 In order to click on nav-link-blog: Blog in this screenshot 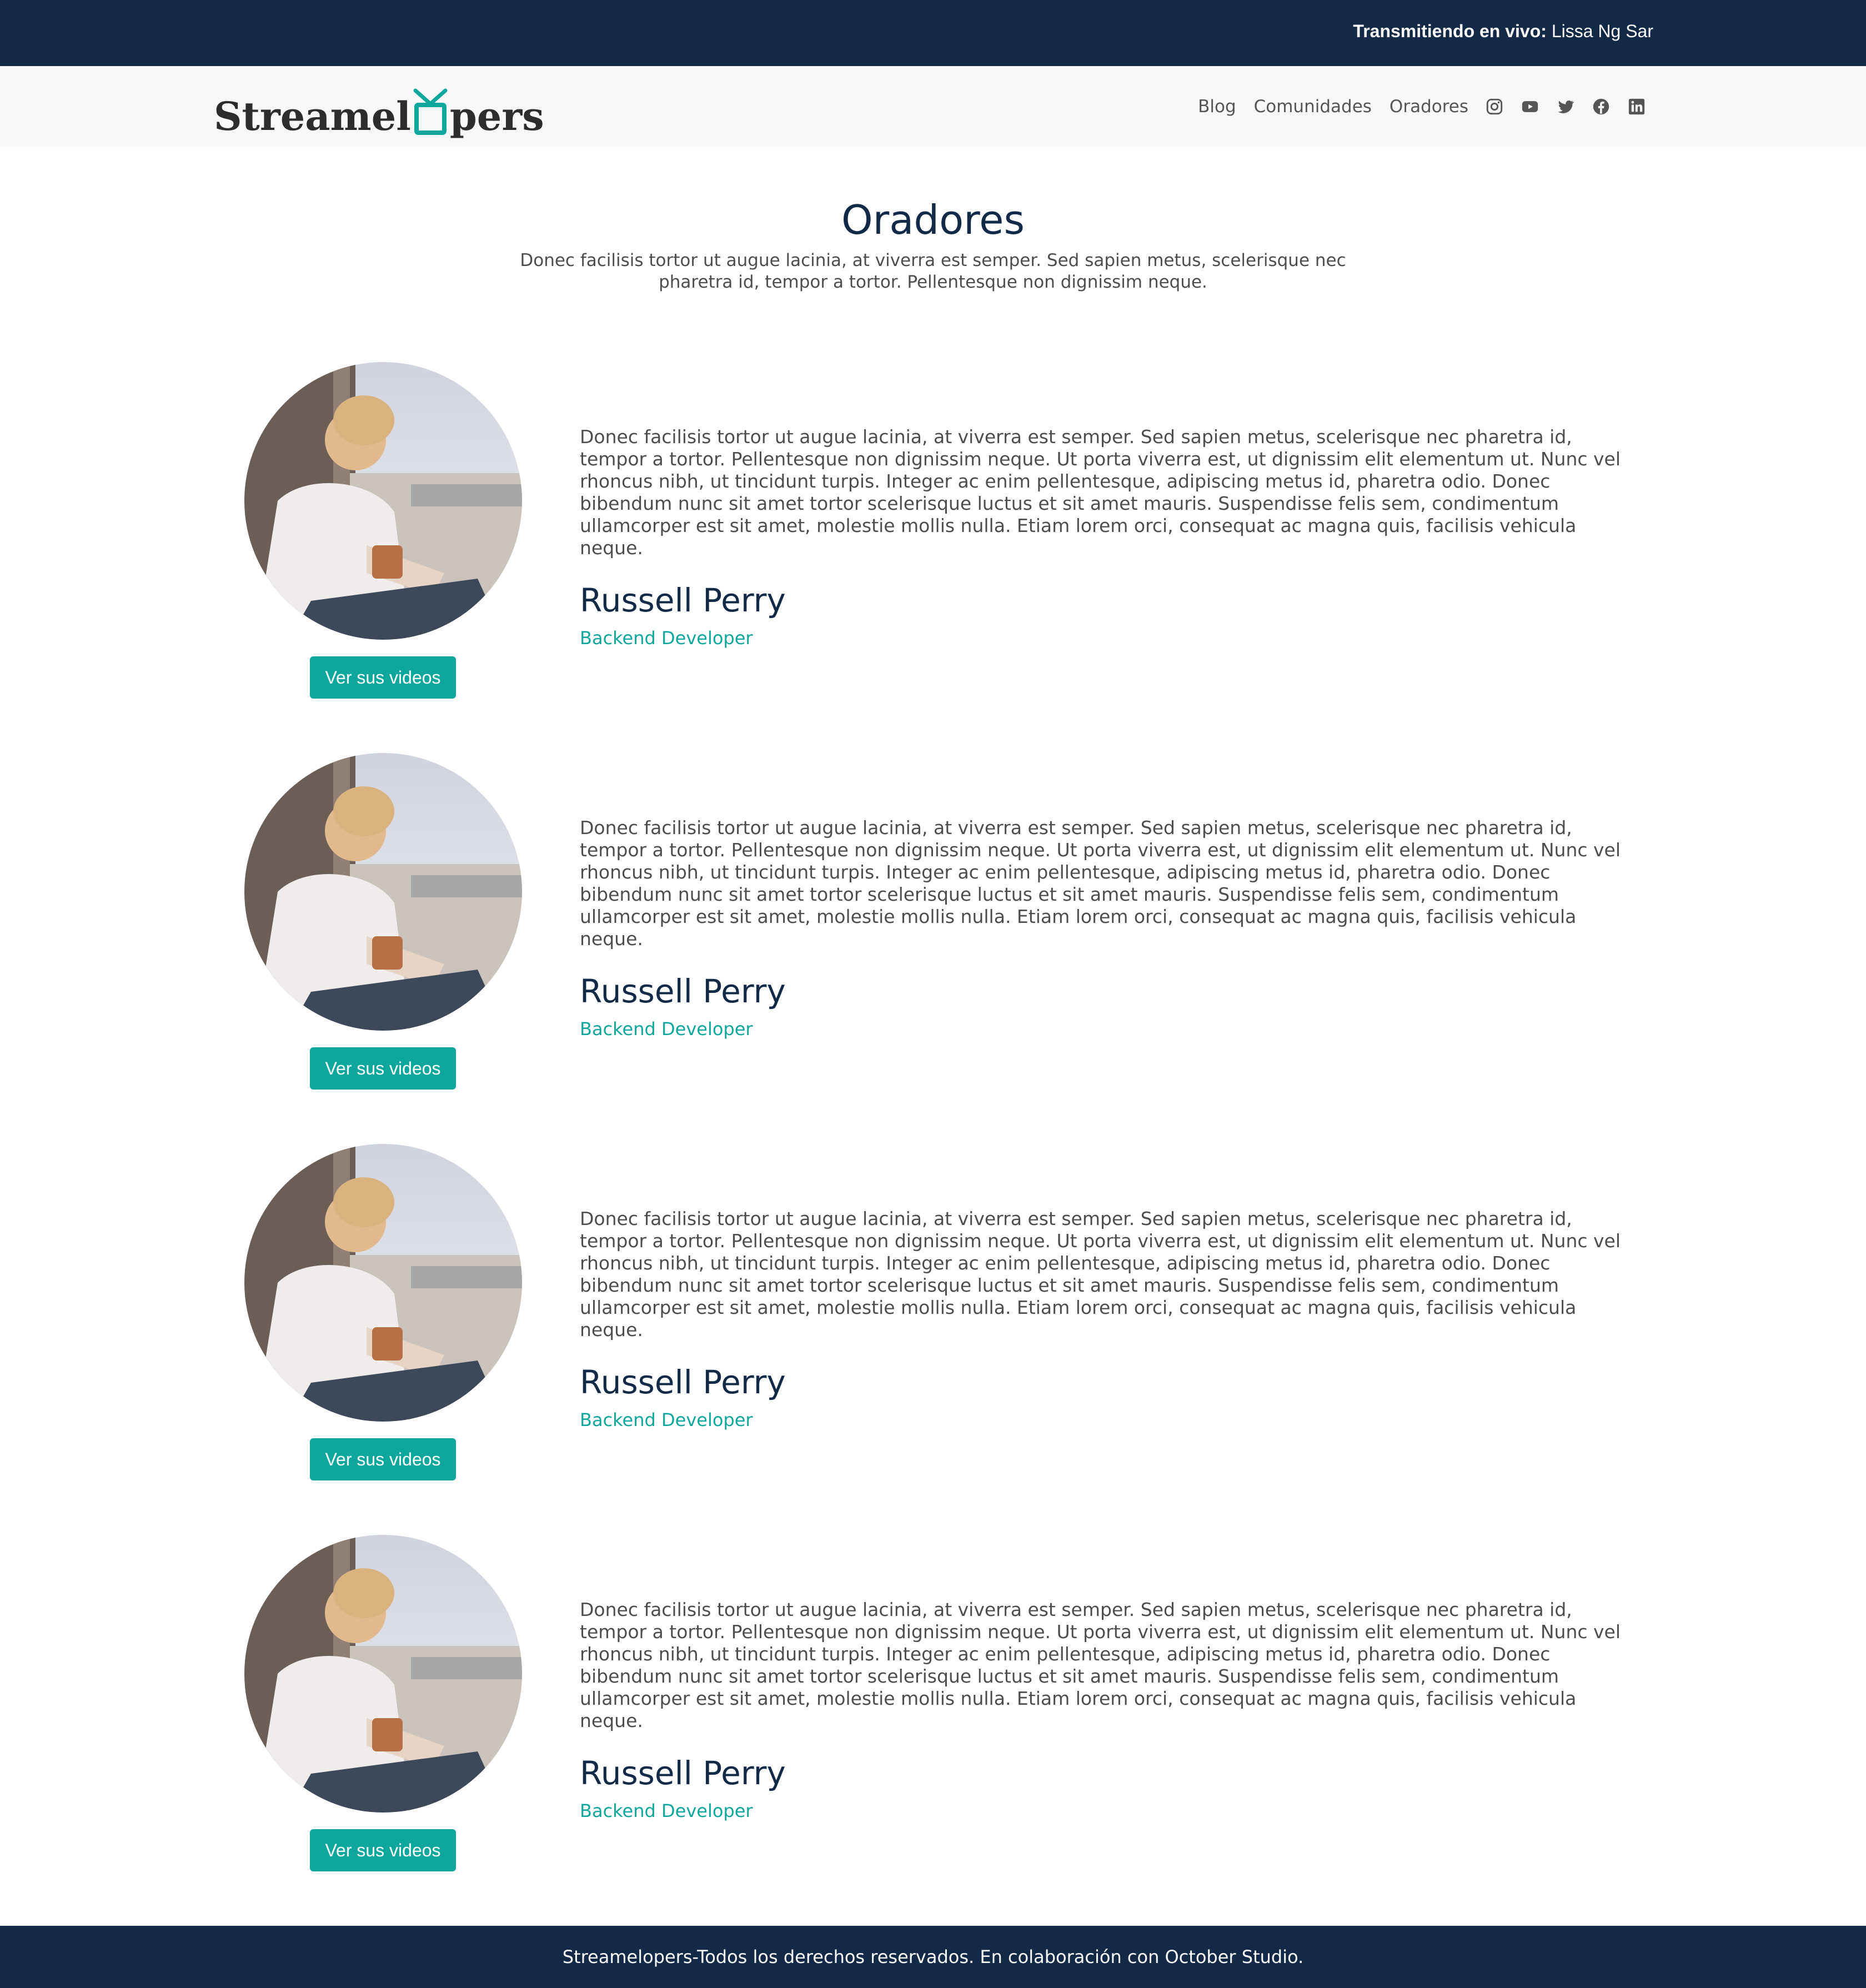, I will do `click(1217, 107)`.